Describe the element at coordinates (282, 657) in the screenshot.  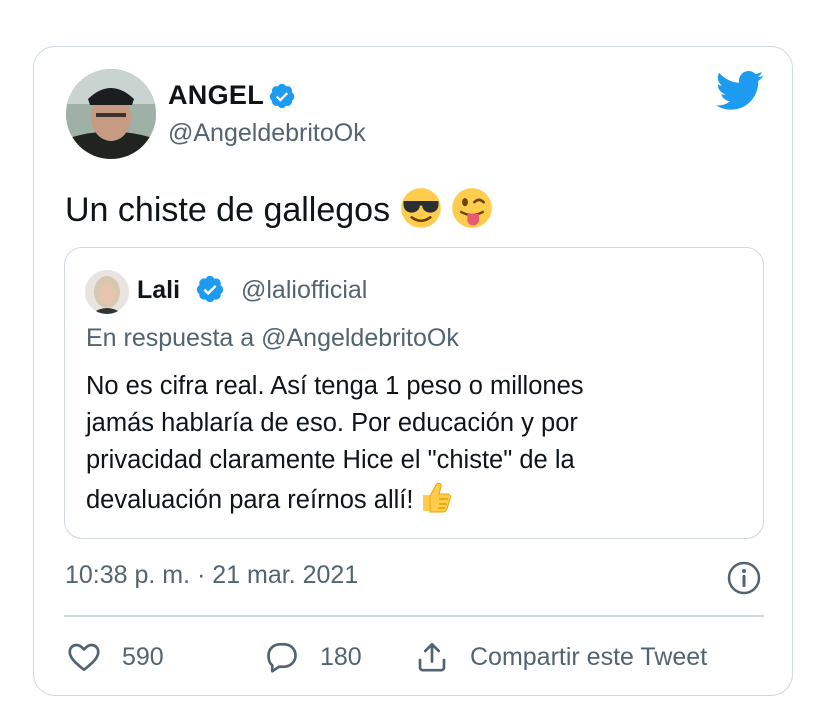
I see `reply-bubble-icon` at that location.